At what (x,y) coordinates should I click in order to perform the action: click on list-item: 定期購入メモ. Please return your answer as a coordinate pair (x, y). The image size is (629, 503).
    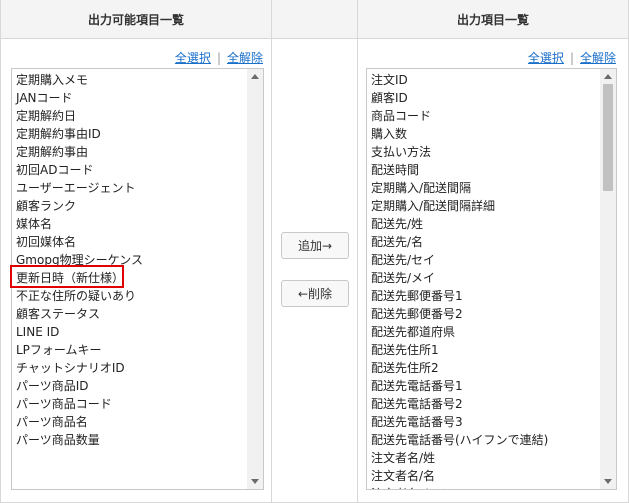
    Looking at the image, I should click on (129, 80).